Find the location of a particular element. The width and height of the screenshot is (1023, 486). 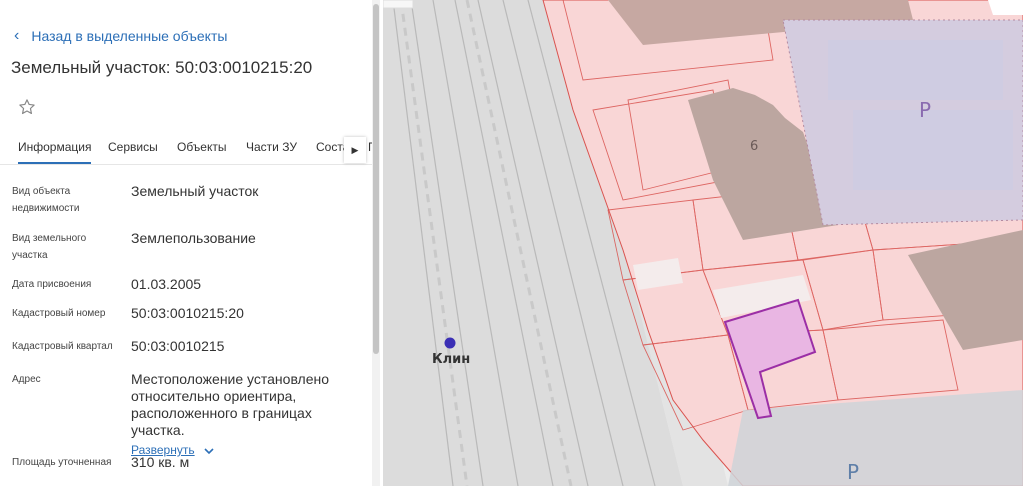

field-value: Землепользование is located at coordinates (193, 238).